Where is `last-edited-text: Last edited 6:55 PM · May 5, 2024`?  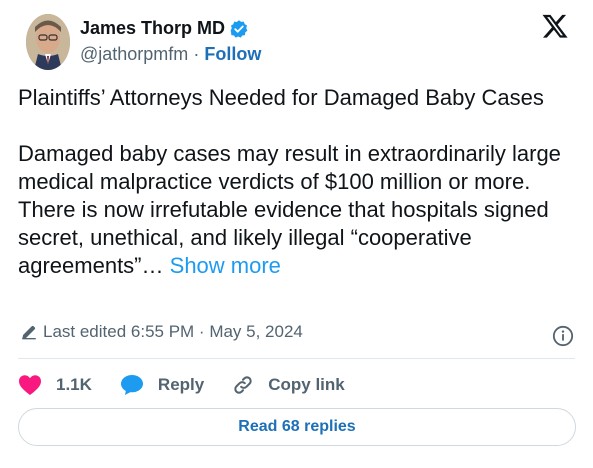
last-edited-text: Last edited 6:55 PM · May 5, 2024 is located at coordinates (173, 331).